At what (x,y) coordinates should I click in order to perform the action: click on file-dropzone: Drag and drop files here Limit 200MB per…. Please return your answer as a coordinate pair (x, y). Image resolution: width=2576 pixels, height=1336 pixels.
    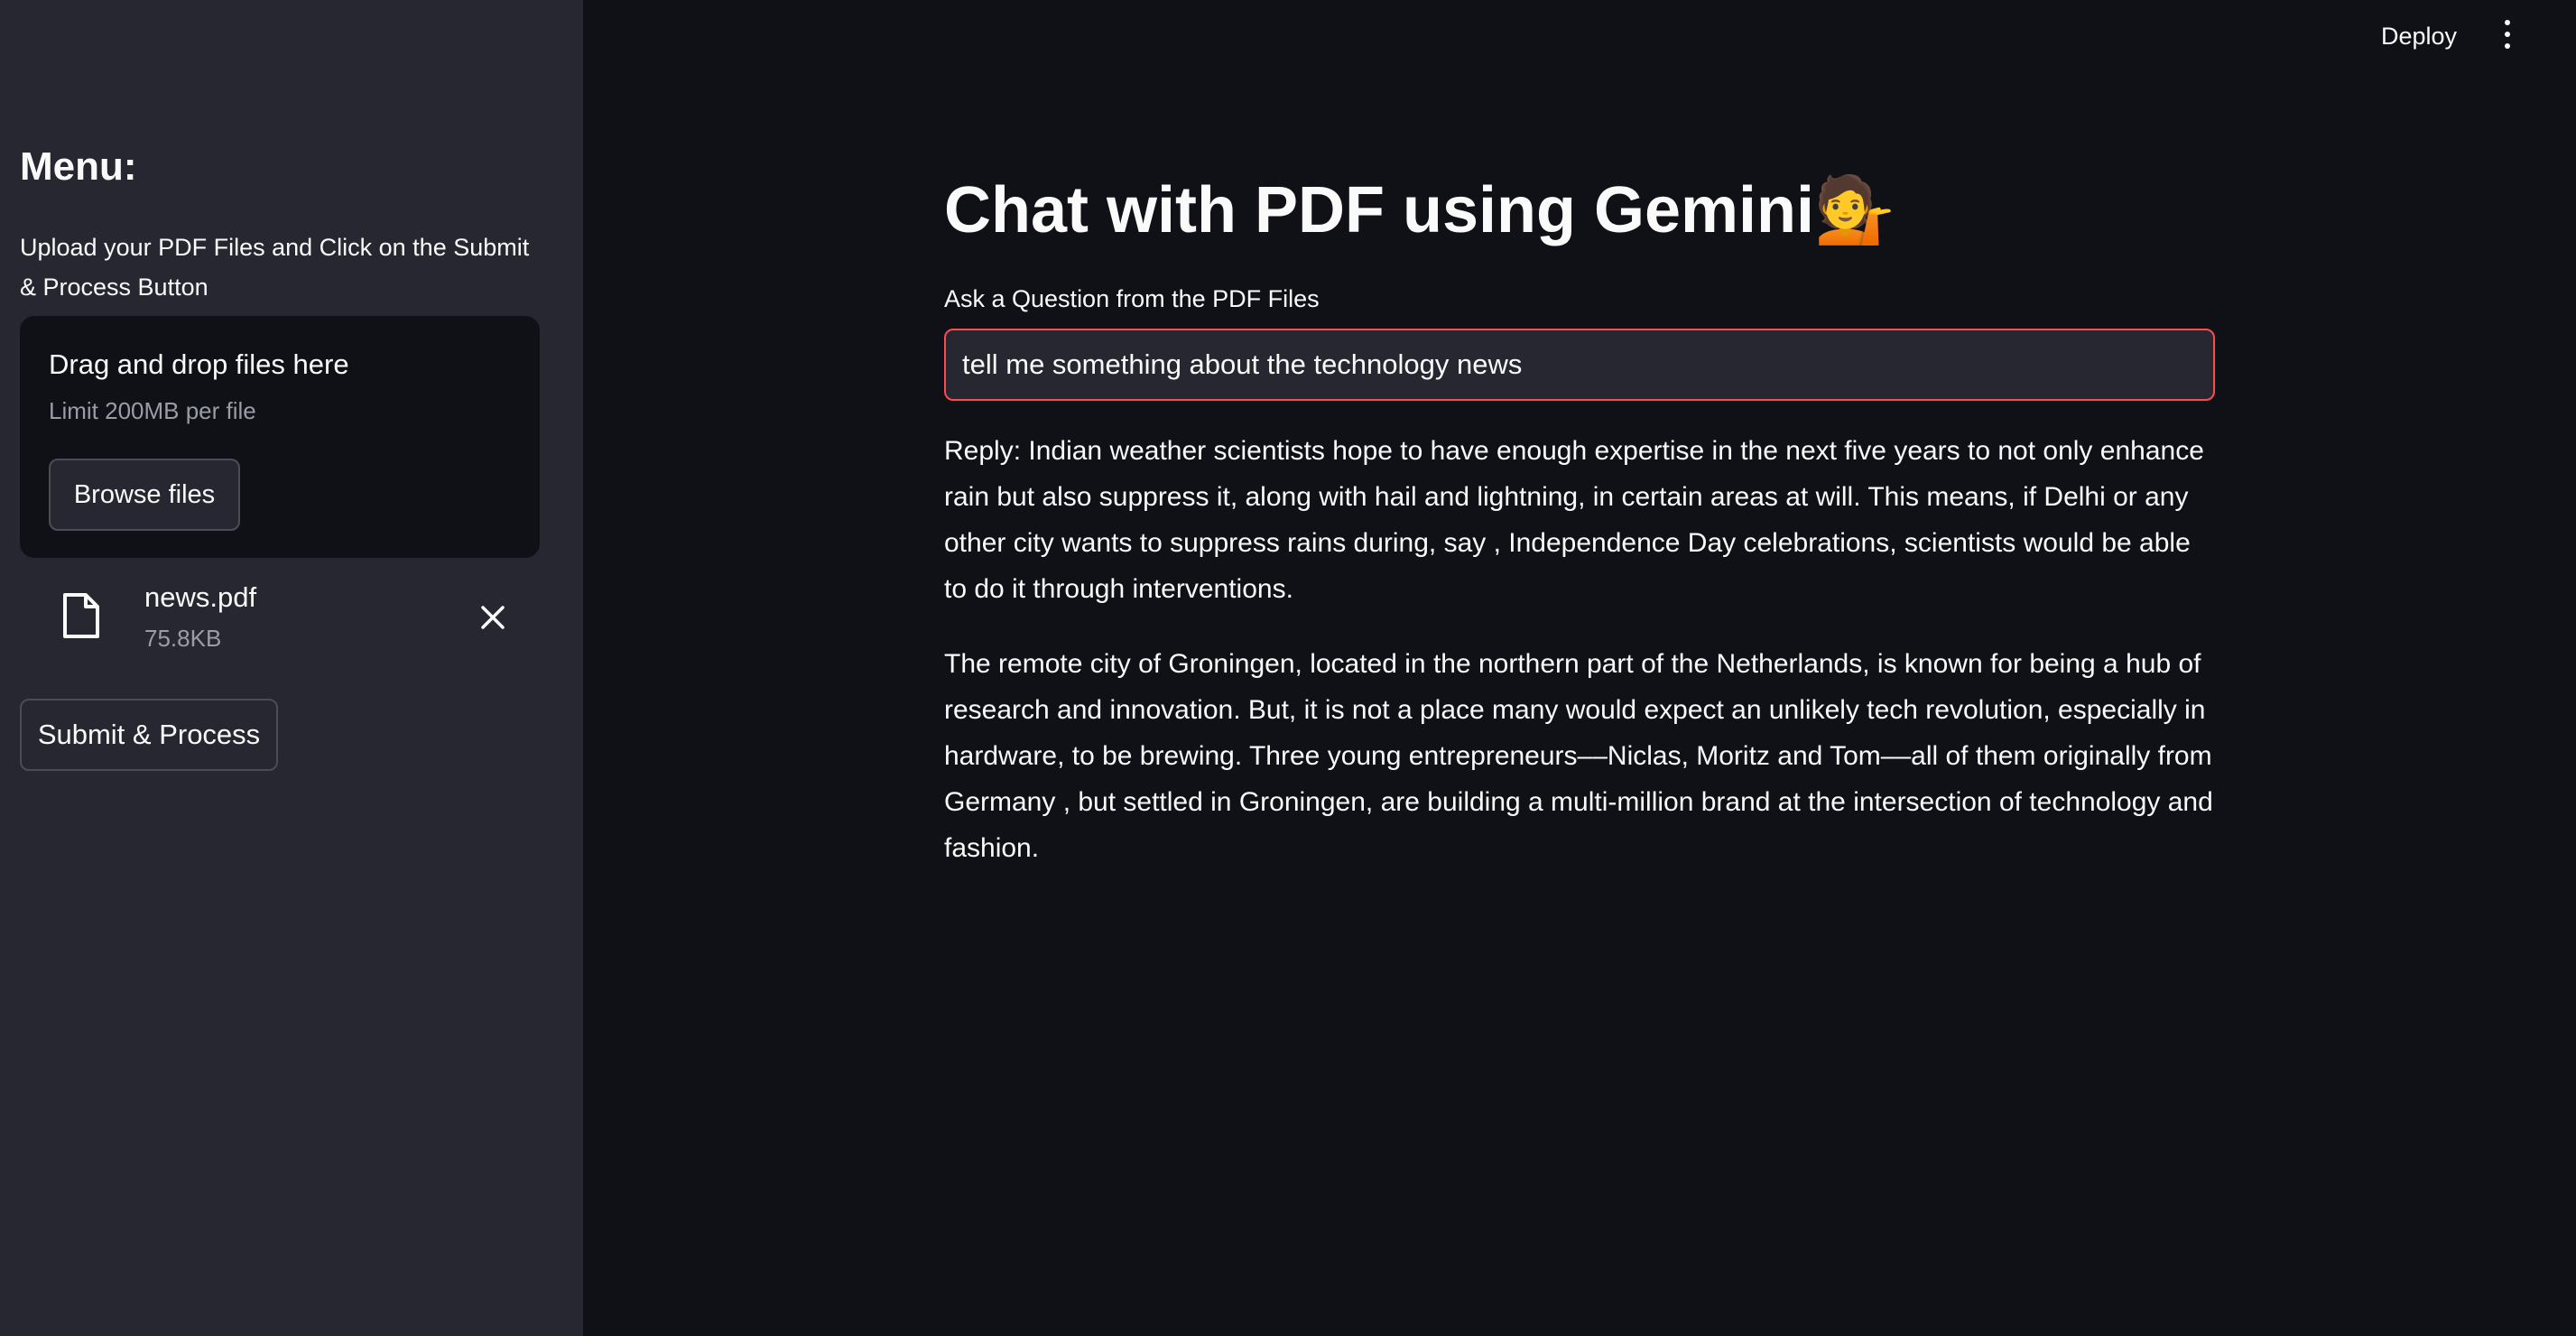
    Looking at the image, I should click on (280, 437).